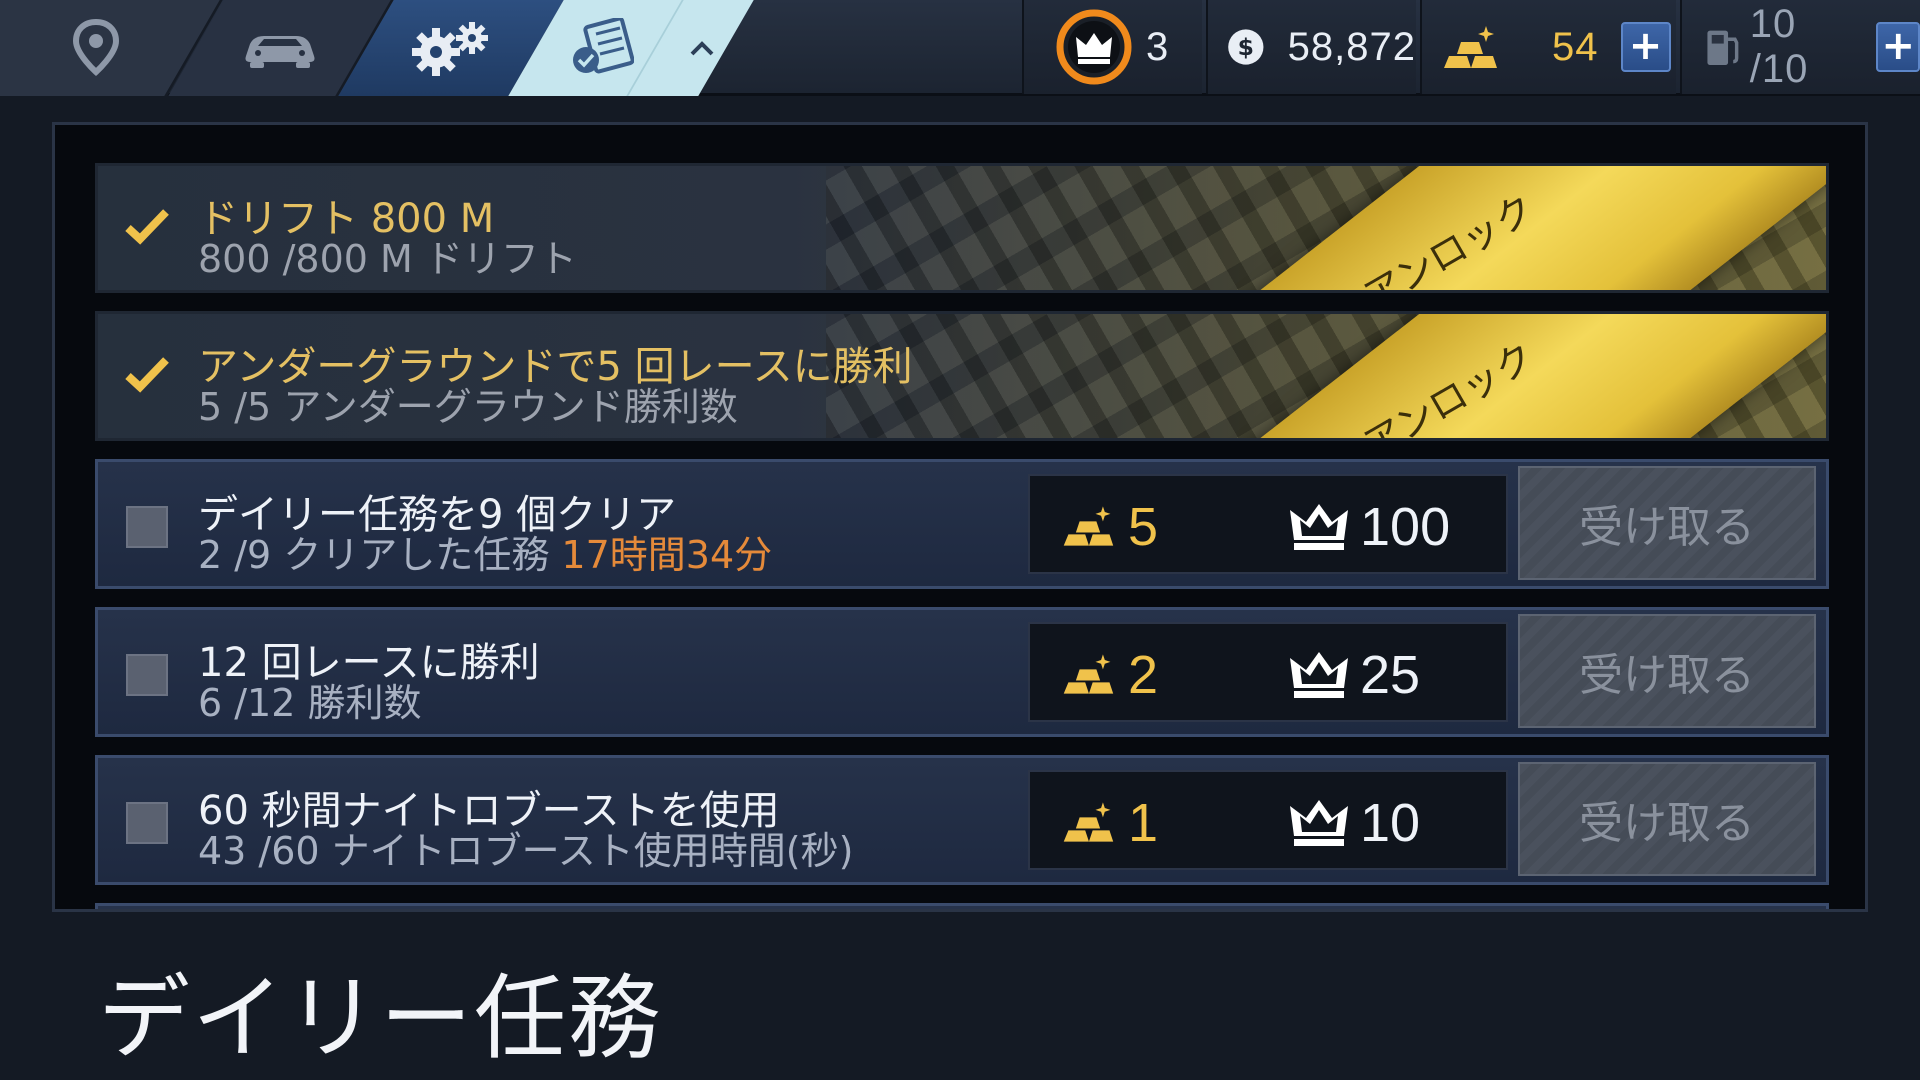 Image resolution: width=1920 pixels, height=1080 pixels. What do you see at coordinates (1268, 672) in the screenshot?
I see `reward-box: 2 25` at bounding box center [1268, 672].